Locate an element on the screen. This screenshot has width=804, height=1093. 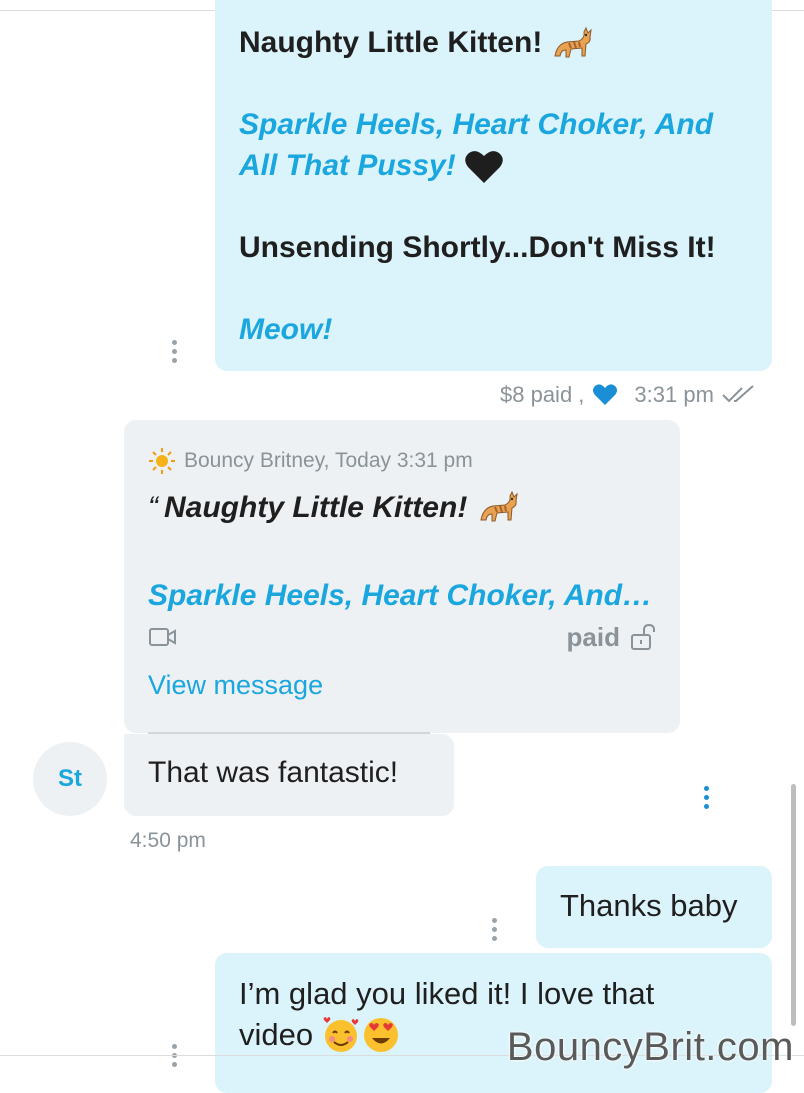
liked-heart-icon is located at coordinates (605, 395).